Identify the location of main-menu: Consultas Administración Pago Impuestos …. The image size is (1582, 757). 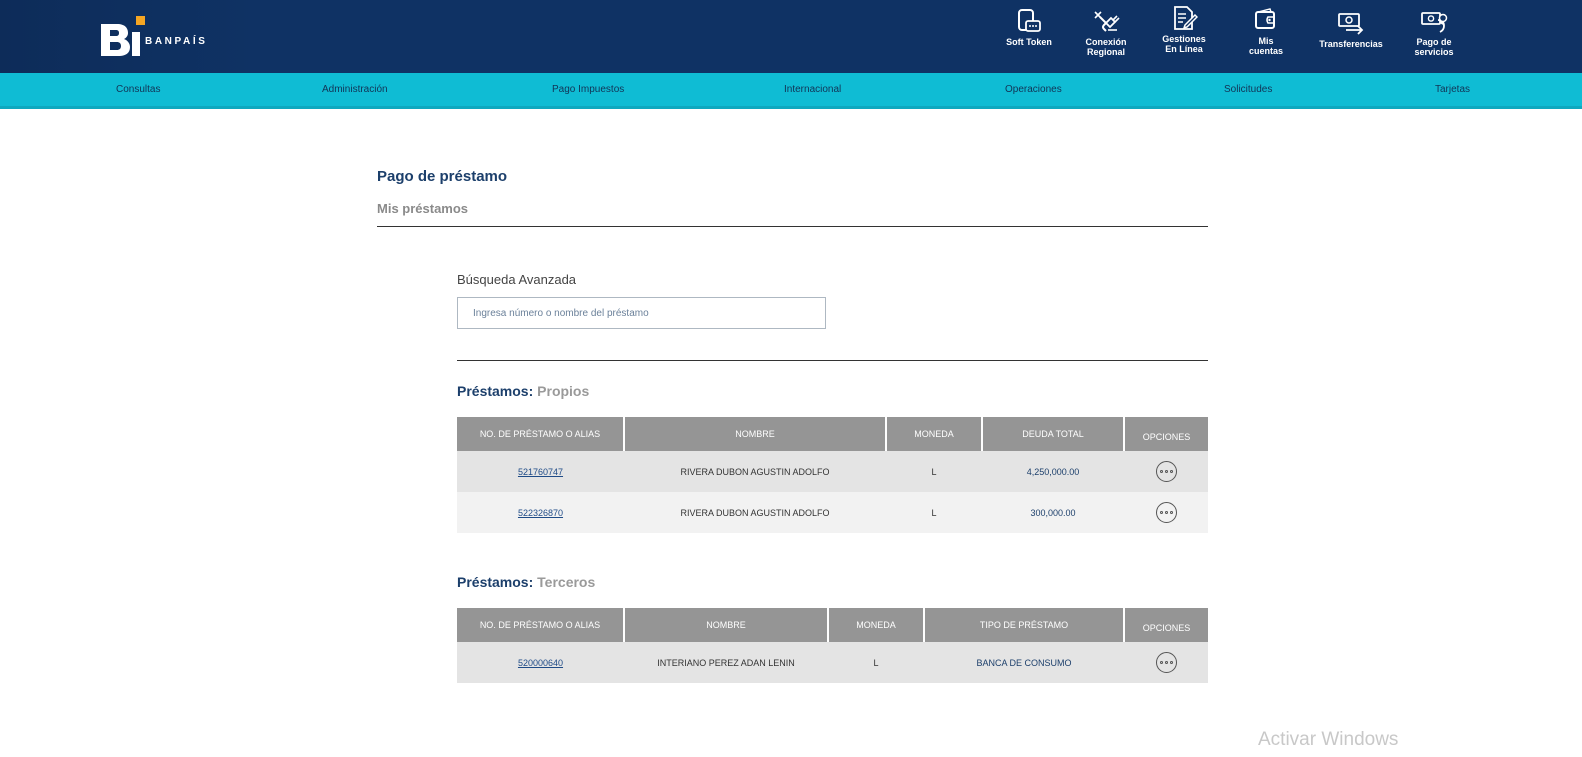
(791, 91).